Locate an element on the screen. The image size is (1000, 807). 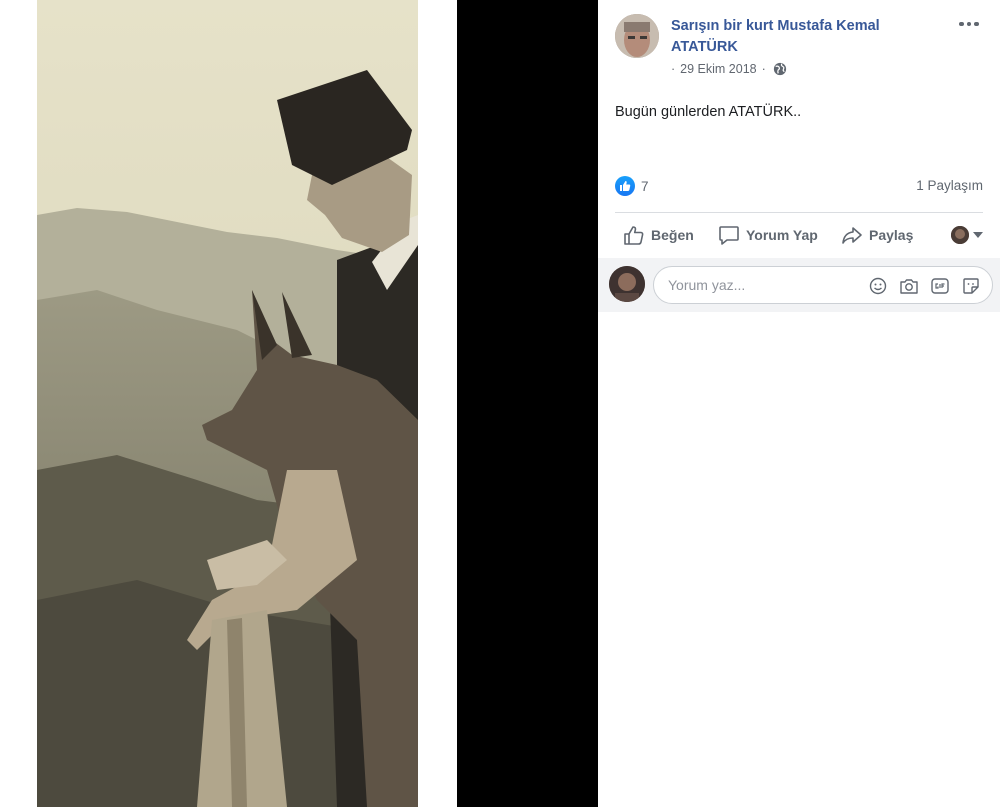
emoji-icon is located at coordinates (878, 286).